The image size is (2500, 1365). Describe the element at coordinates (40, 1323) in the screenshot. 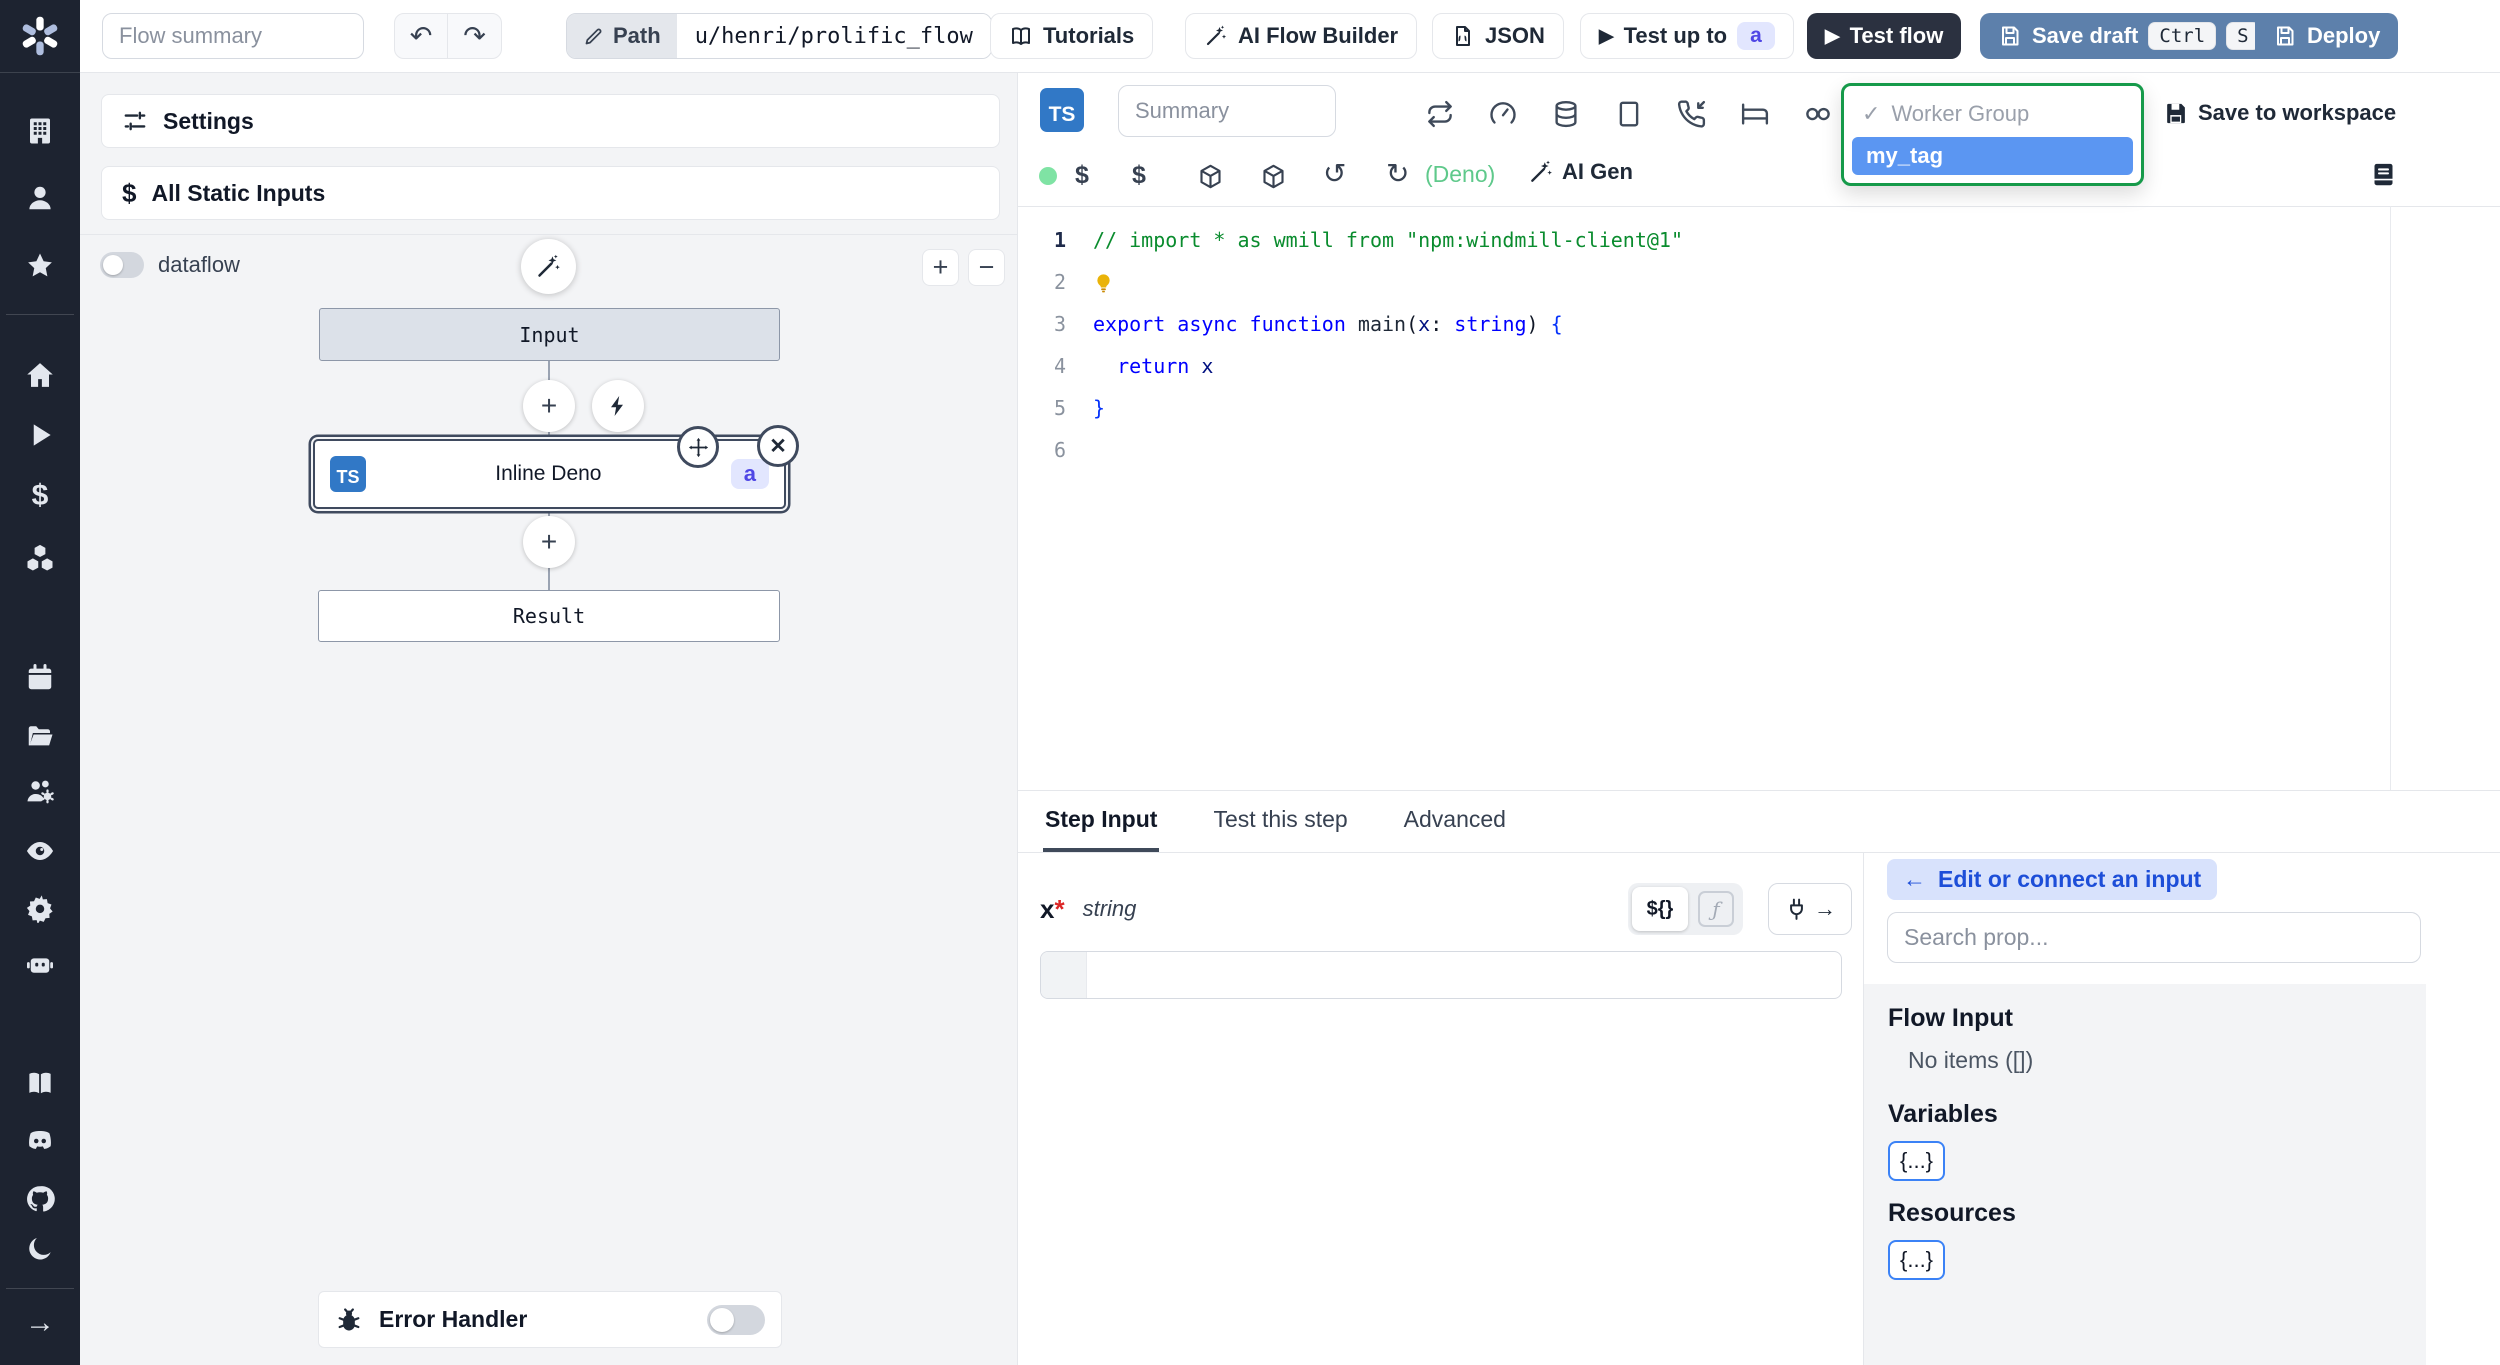

I see `sidebar-collapse-button: →` at that location.